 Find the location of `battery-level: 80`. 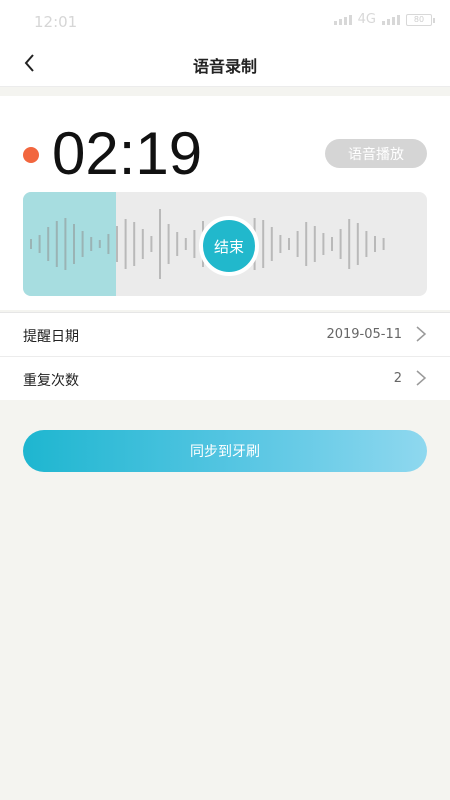

battery-level: 80 is located at coordinates (419, 19).